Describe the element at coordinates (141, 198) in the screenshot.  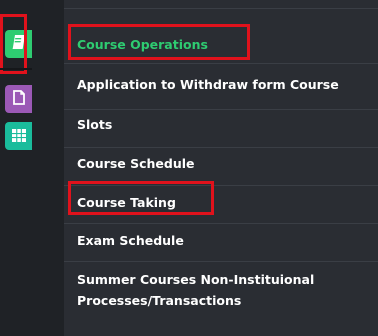
I see `highlight-box-course-taking` at that location.